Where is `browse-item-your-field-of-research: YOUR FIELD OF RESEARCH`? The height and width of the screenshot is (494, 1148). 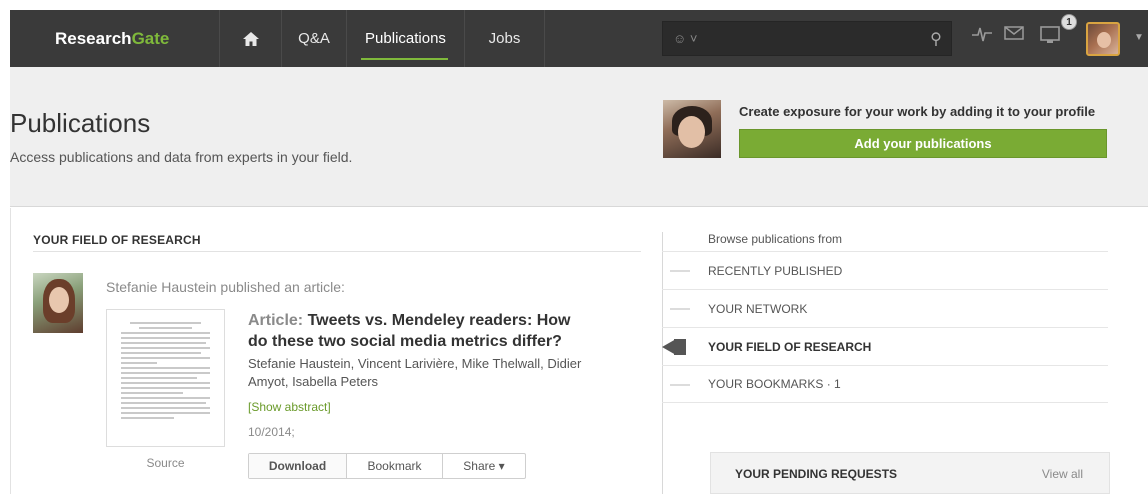 browse-item-your-field-of-research: YOUR FIELD OF RESEARCH is located at coordinates (885, 346).